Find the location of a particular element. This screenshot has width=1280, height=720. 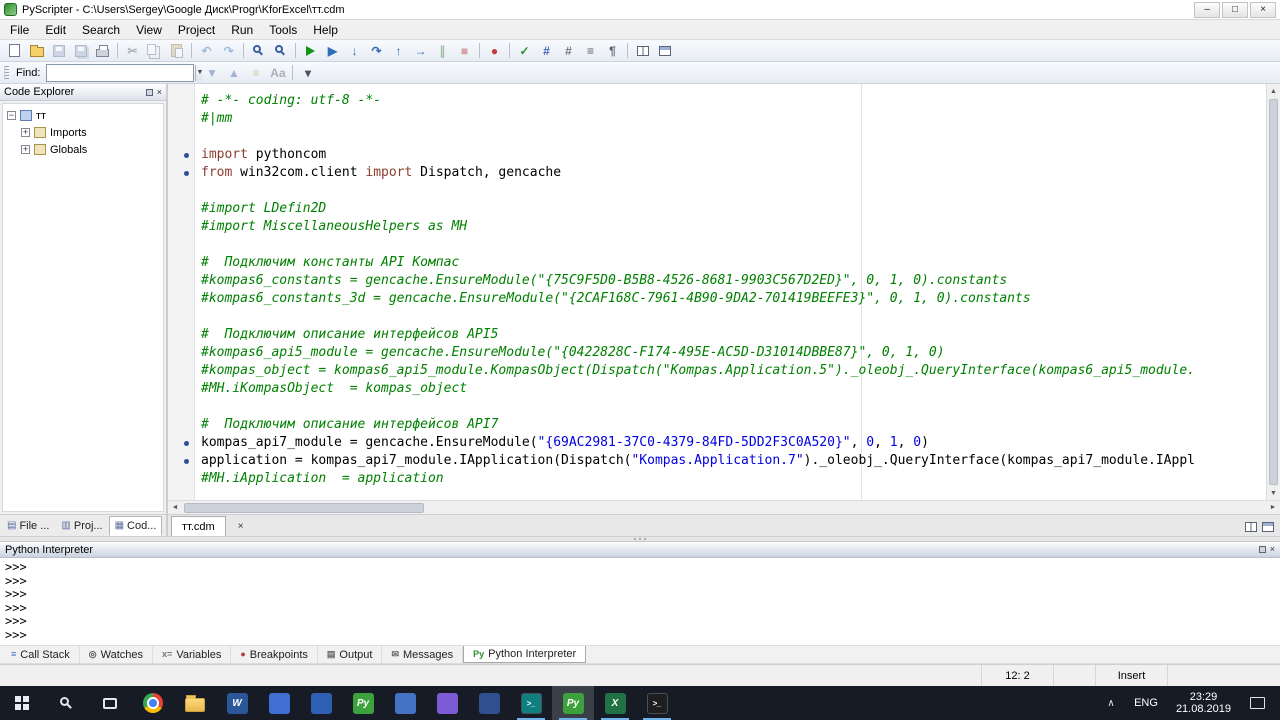

tree-node-imports: + Imports is located at coordinates (83, 132).